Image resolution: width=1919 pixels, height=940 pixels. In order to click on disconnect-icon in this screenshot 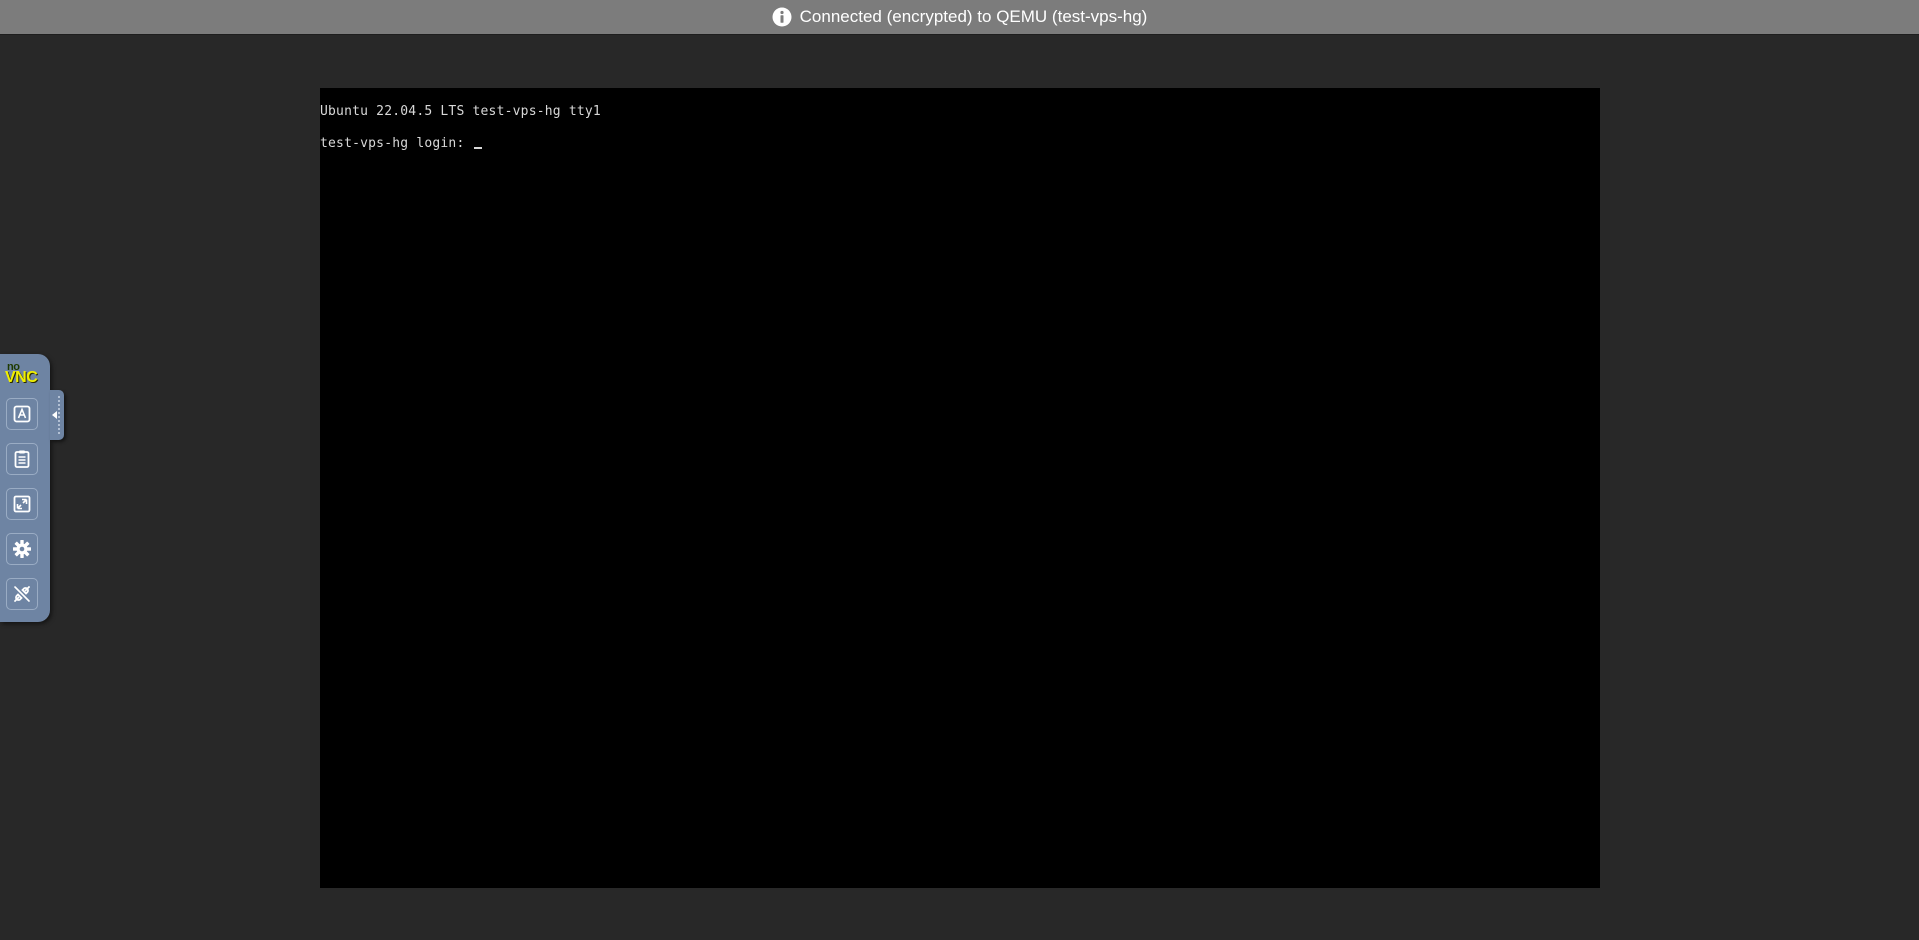, I will do `click(22, 594)`.